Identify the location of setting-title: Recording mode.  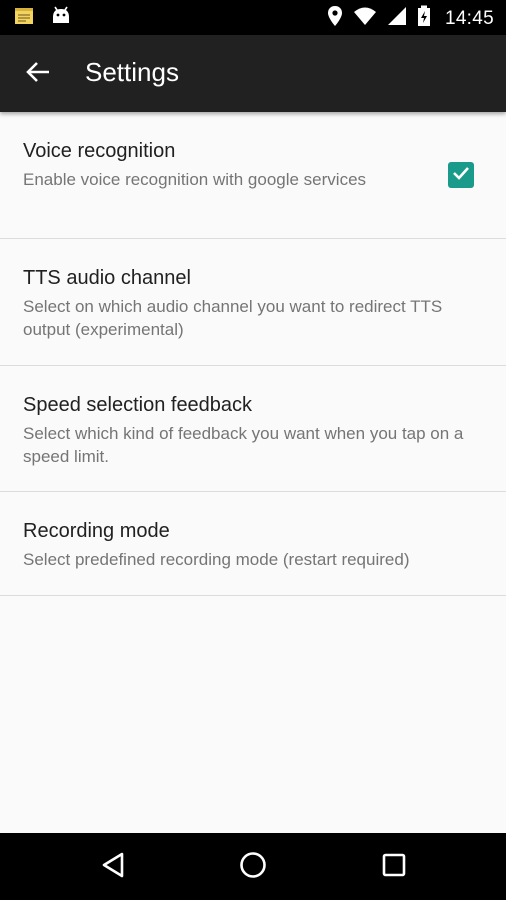
(96, 531).